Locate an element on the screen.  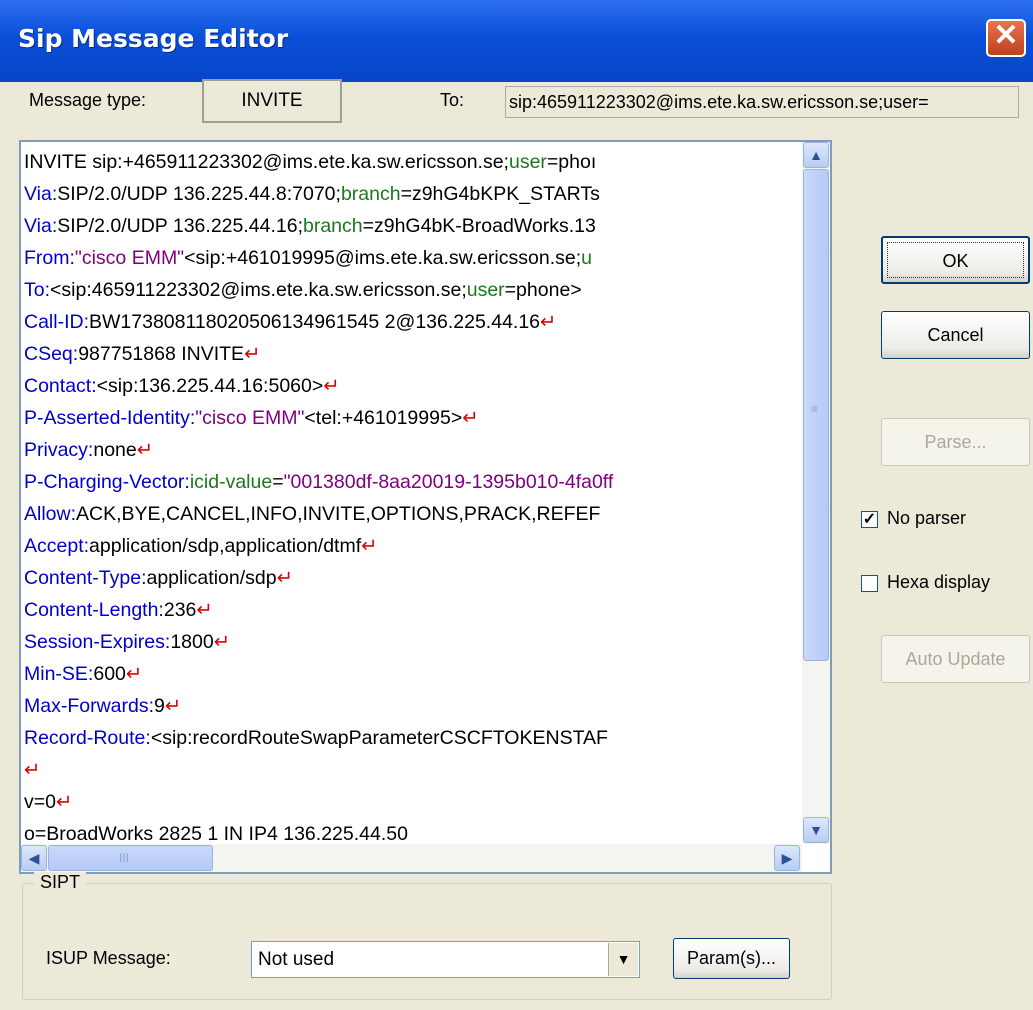
title-bar: Sip Message Editor ✕ is located at coordinates (516, 41).